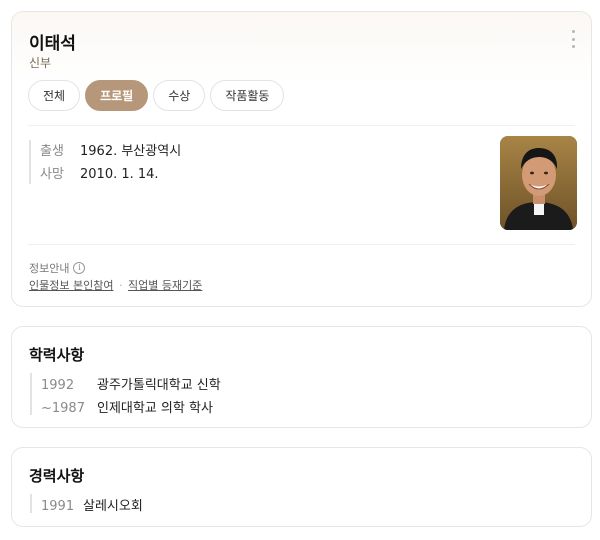 This screenshot has width=600, height=540. What do you see at coordinates (301, 487) in the screenshot?
I see `career-card: 경력사항 1991 살레시오회` at bounding box center [301, 487].